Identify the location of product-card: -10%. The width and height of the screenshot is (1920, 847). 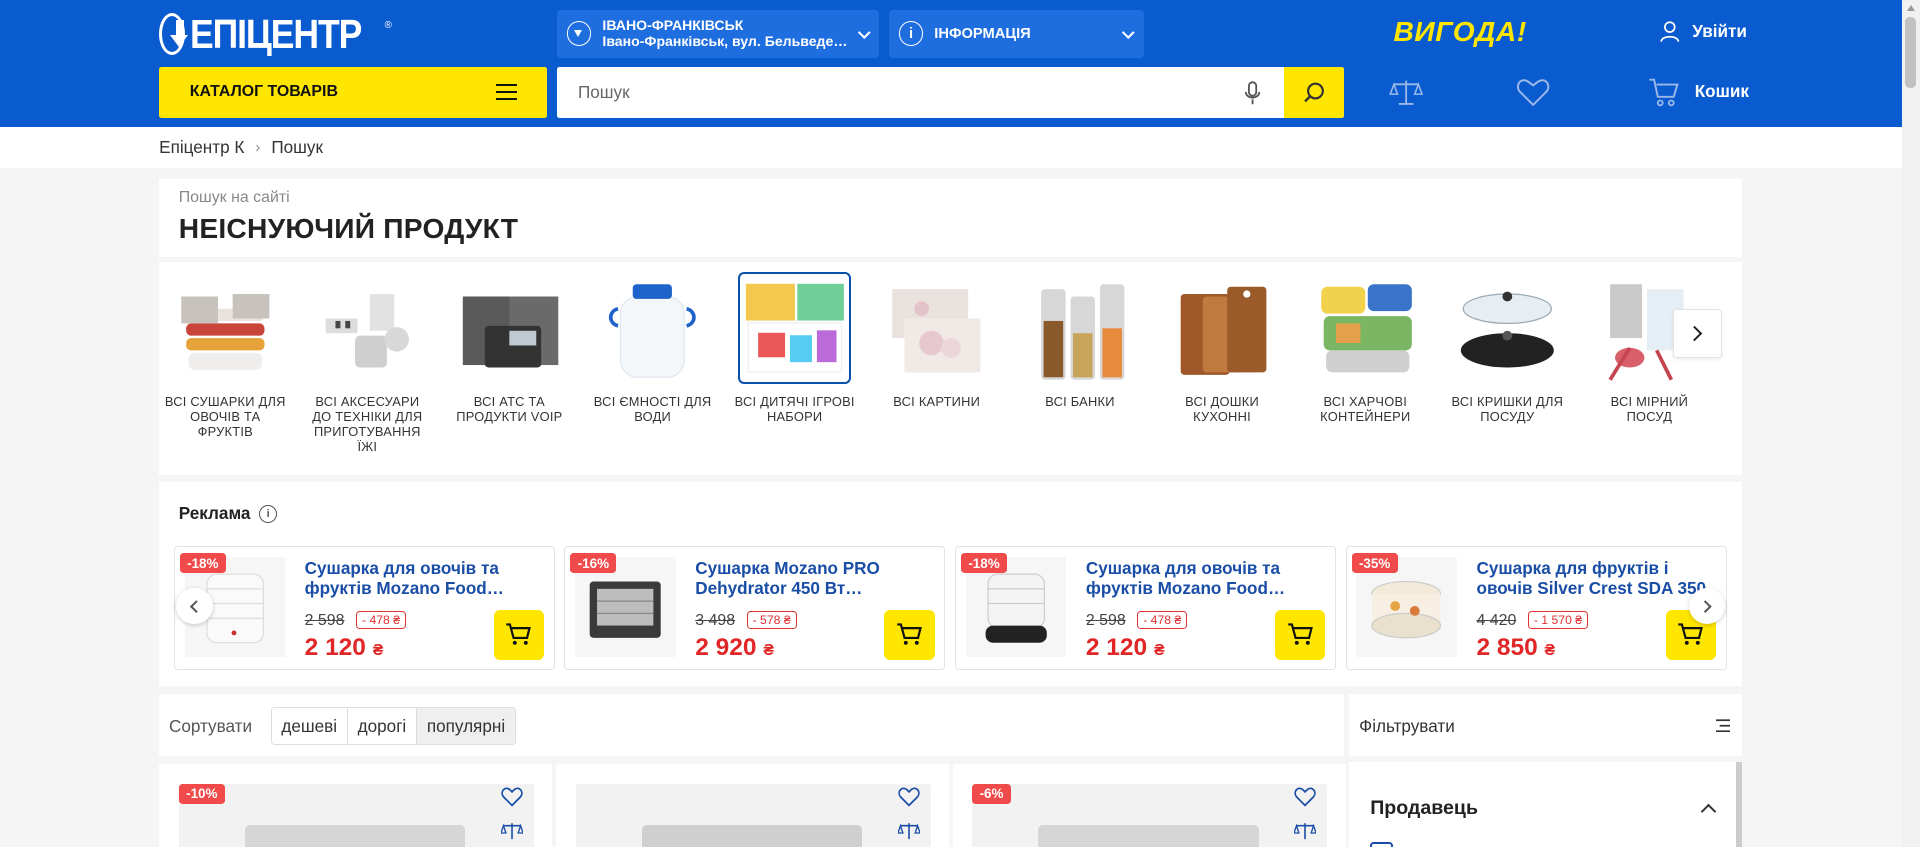
(356, 805).